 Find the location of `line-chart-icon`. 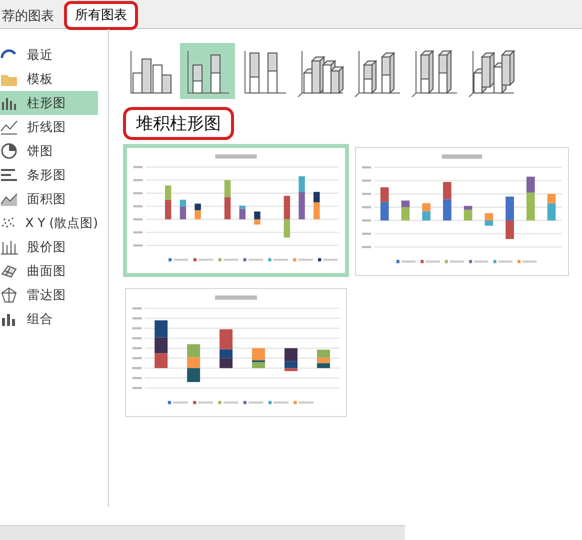

line-chart-icon is located at coordinates (9, 127).